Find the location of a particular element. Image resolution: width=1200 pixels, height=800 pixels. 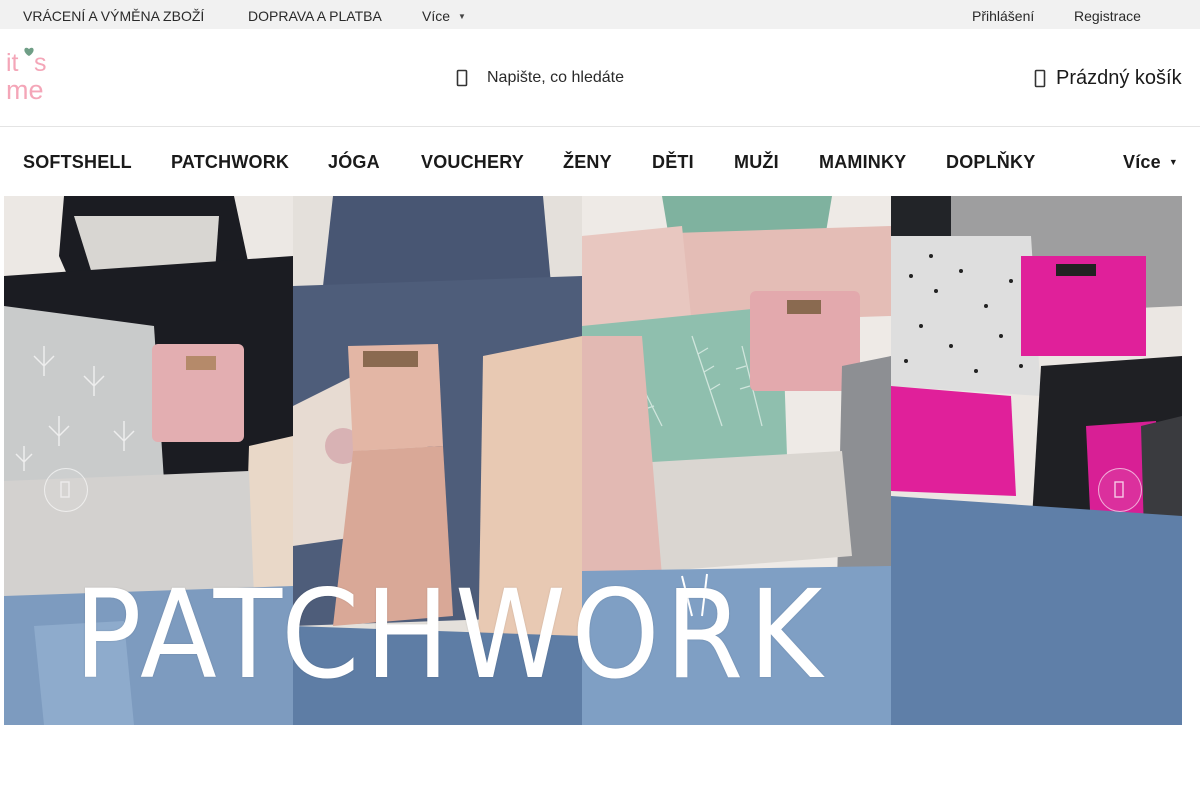

svg-text: me is located at coordinates (25, 89).